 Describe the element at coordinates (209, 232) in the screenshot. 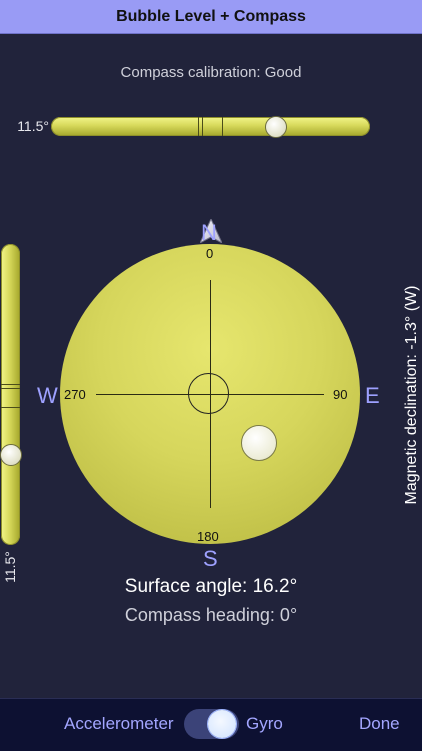

I see `compass-north-letter: N` at that location.